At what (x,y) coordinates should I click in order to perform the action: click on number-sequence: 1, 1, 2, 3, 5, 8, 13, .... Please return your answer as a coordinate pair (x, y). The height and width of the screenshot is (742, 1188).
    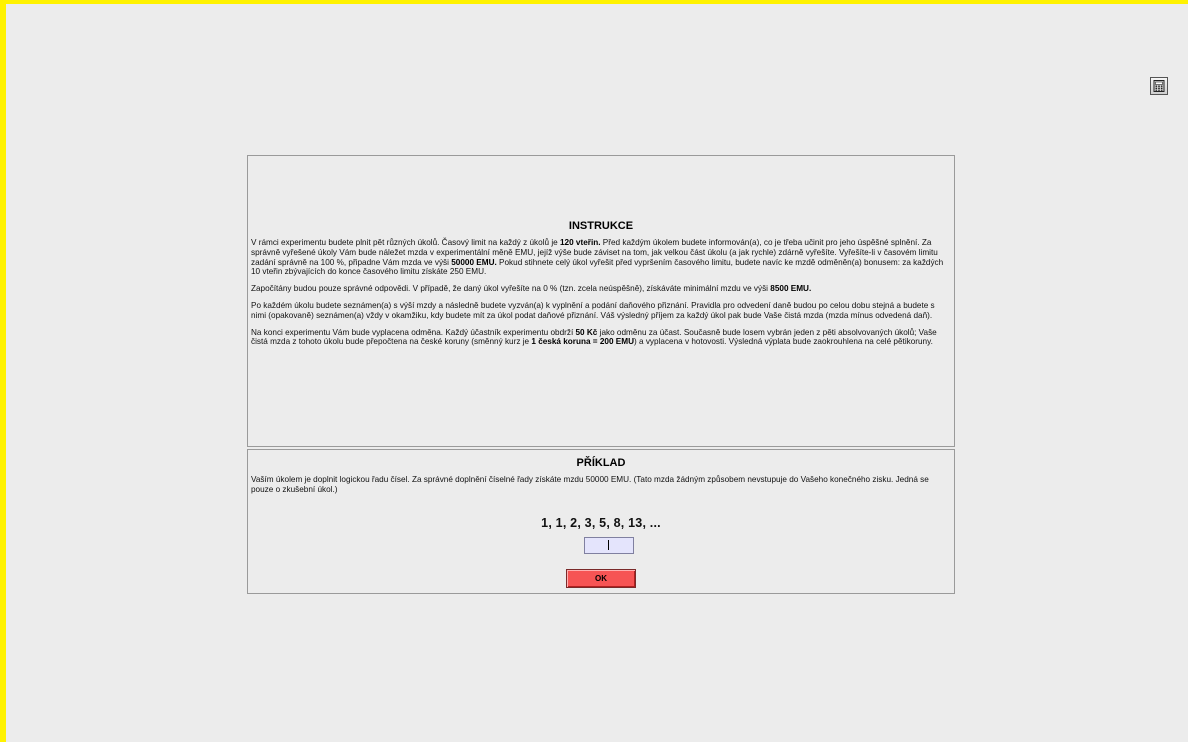
    Looking at the image, I should click on (601, 522).